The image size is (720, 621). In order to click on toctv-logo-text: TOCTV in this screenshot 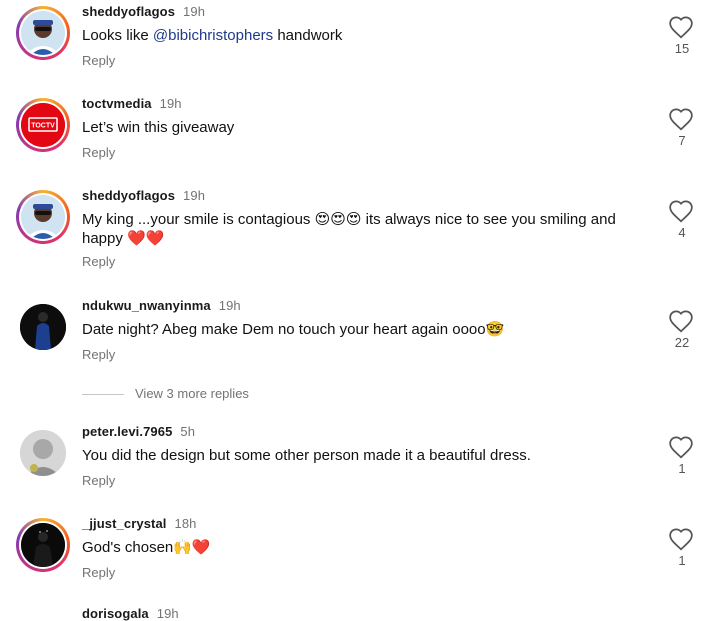, I will do `click(43, 126)`.